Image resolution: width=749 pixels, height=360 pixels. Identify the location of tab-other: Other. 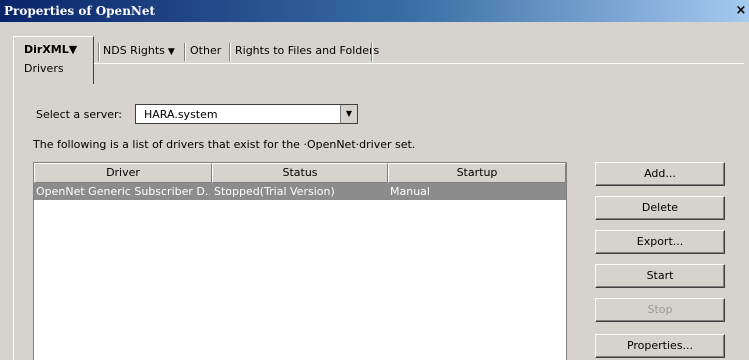
(205, 51).